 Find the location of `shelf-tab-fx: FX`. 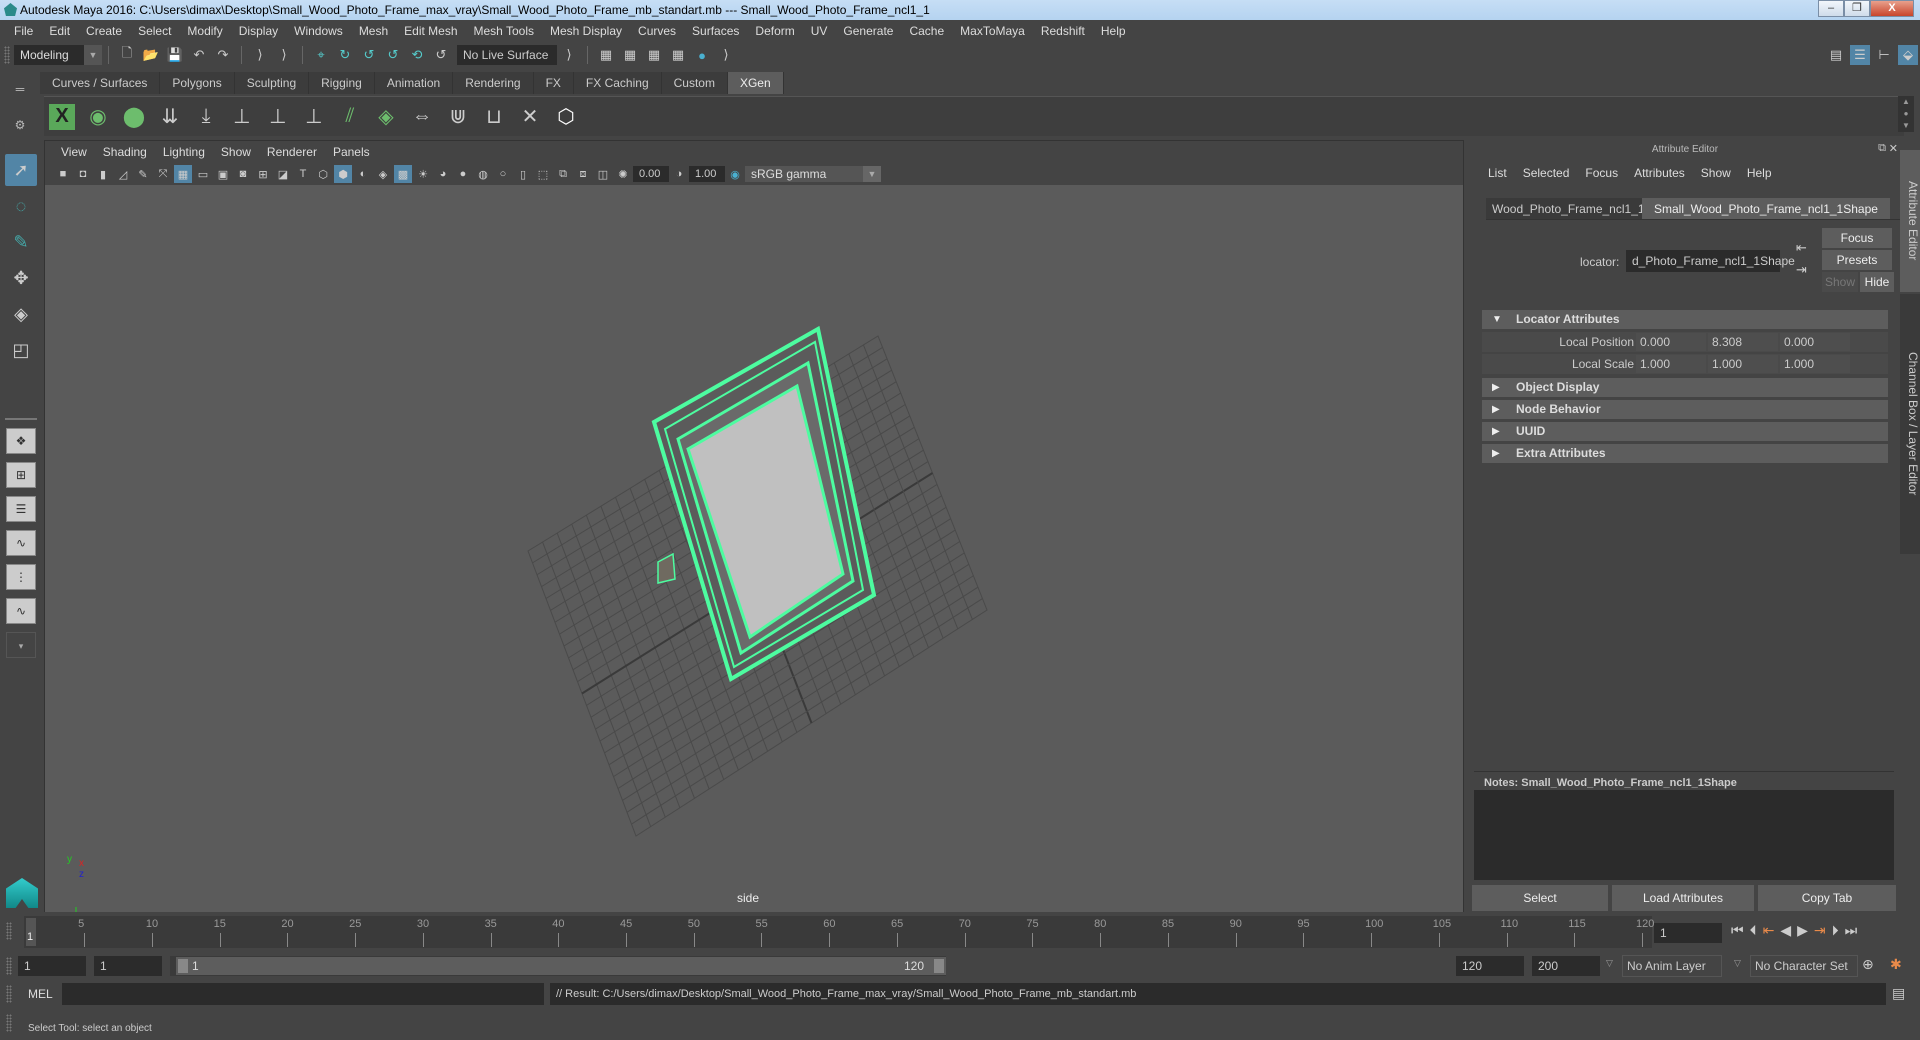

shelf-tab-fx: FX is located at coordinates (553, 83).